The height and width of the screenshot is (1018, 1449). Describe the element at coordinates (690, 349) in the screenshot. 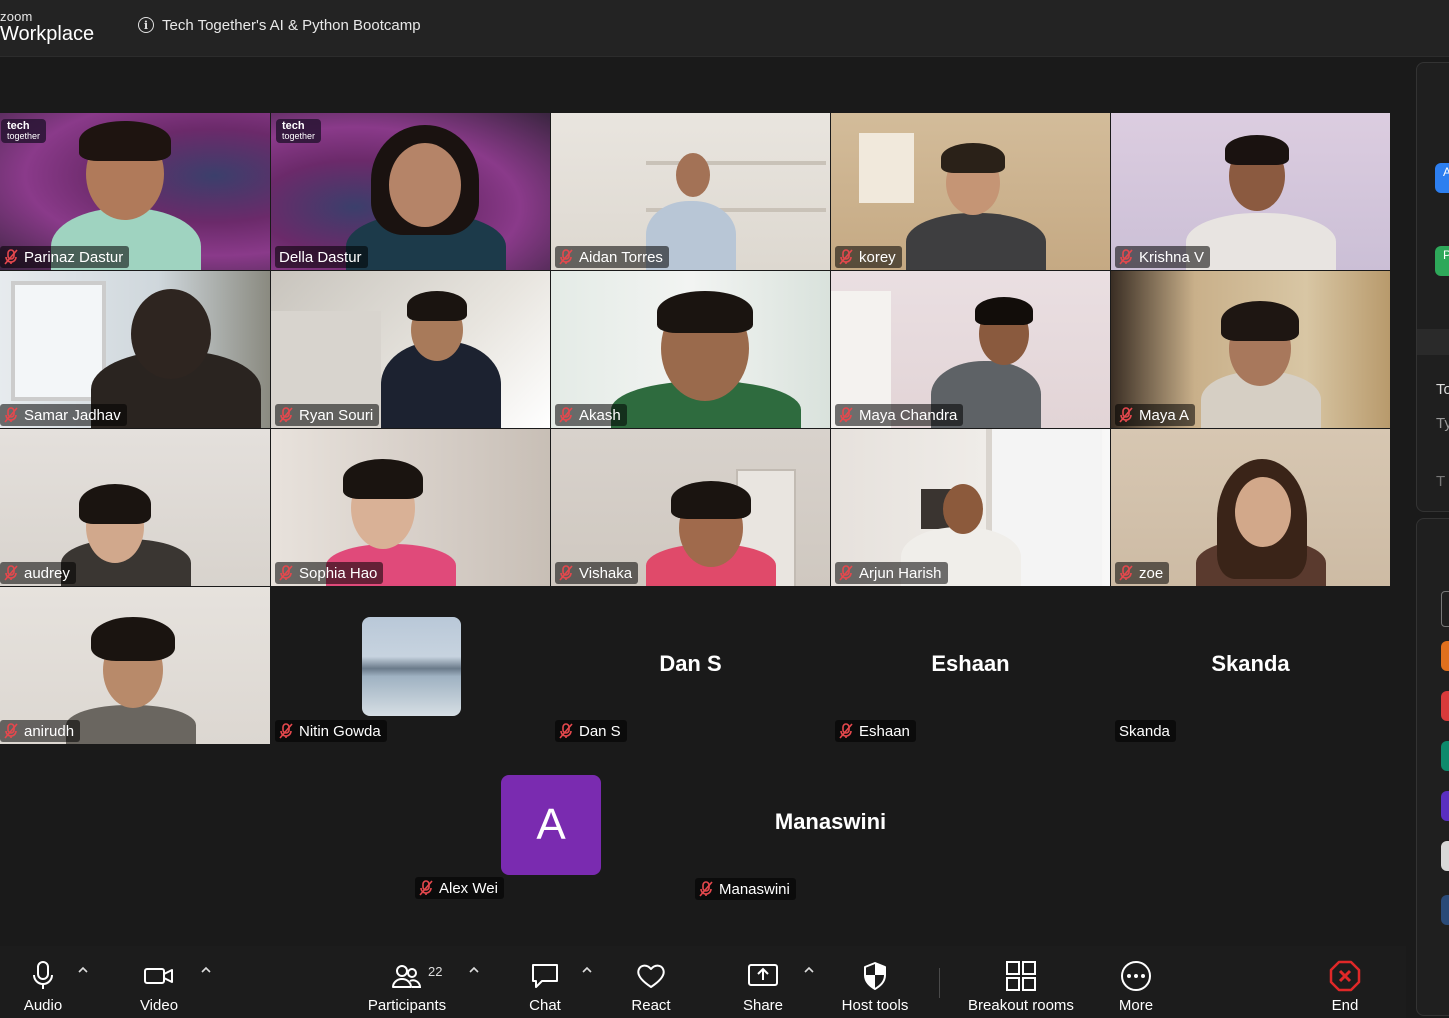

I see `video-tile: Akash` at that location.